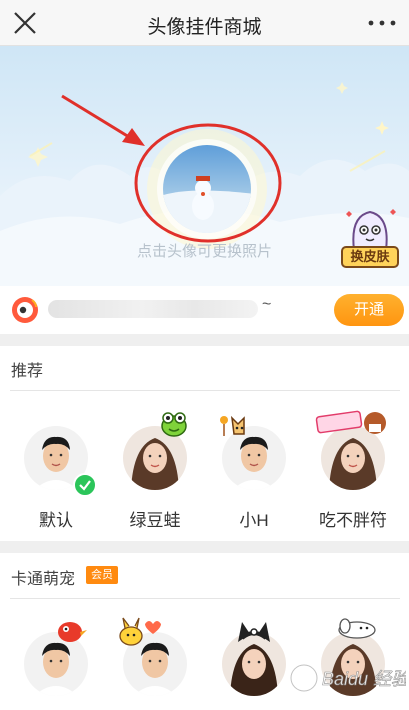 This screenshot has height=710, width=409. I want to click on watermark-text: Baidu 经验, so click(364, 679).